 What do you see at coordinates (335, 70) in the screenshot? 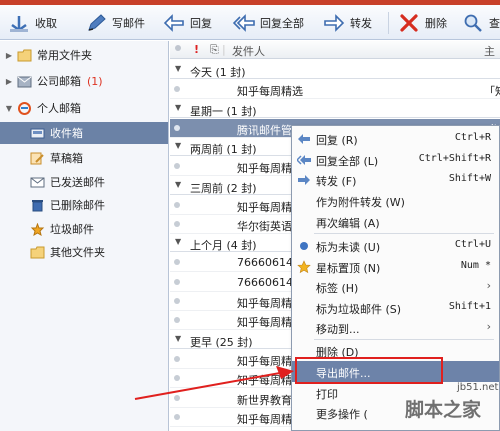
I see `group-today: ▼ 今天 (1 封)` at bounding box center [335, 70].